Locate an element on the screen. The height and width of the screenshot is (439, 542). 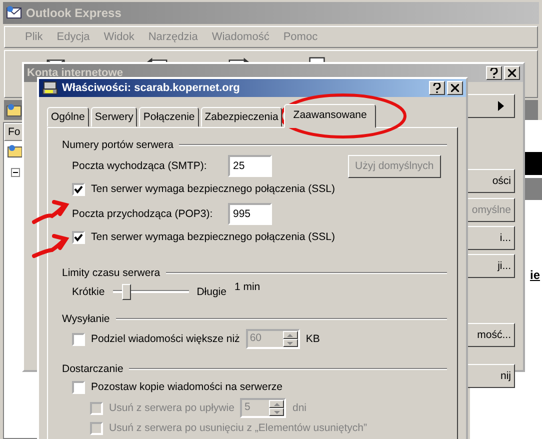
slider-max-label: Długie is located at coordinates (211, 292).